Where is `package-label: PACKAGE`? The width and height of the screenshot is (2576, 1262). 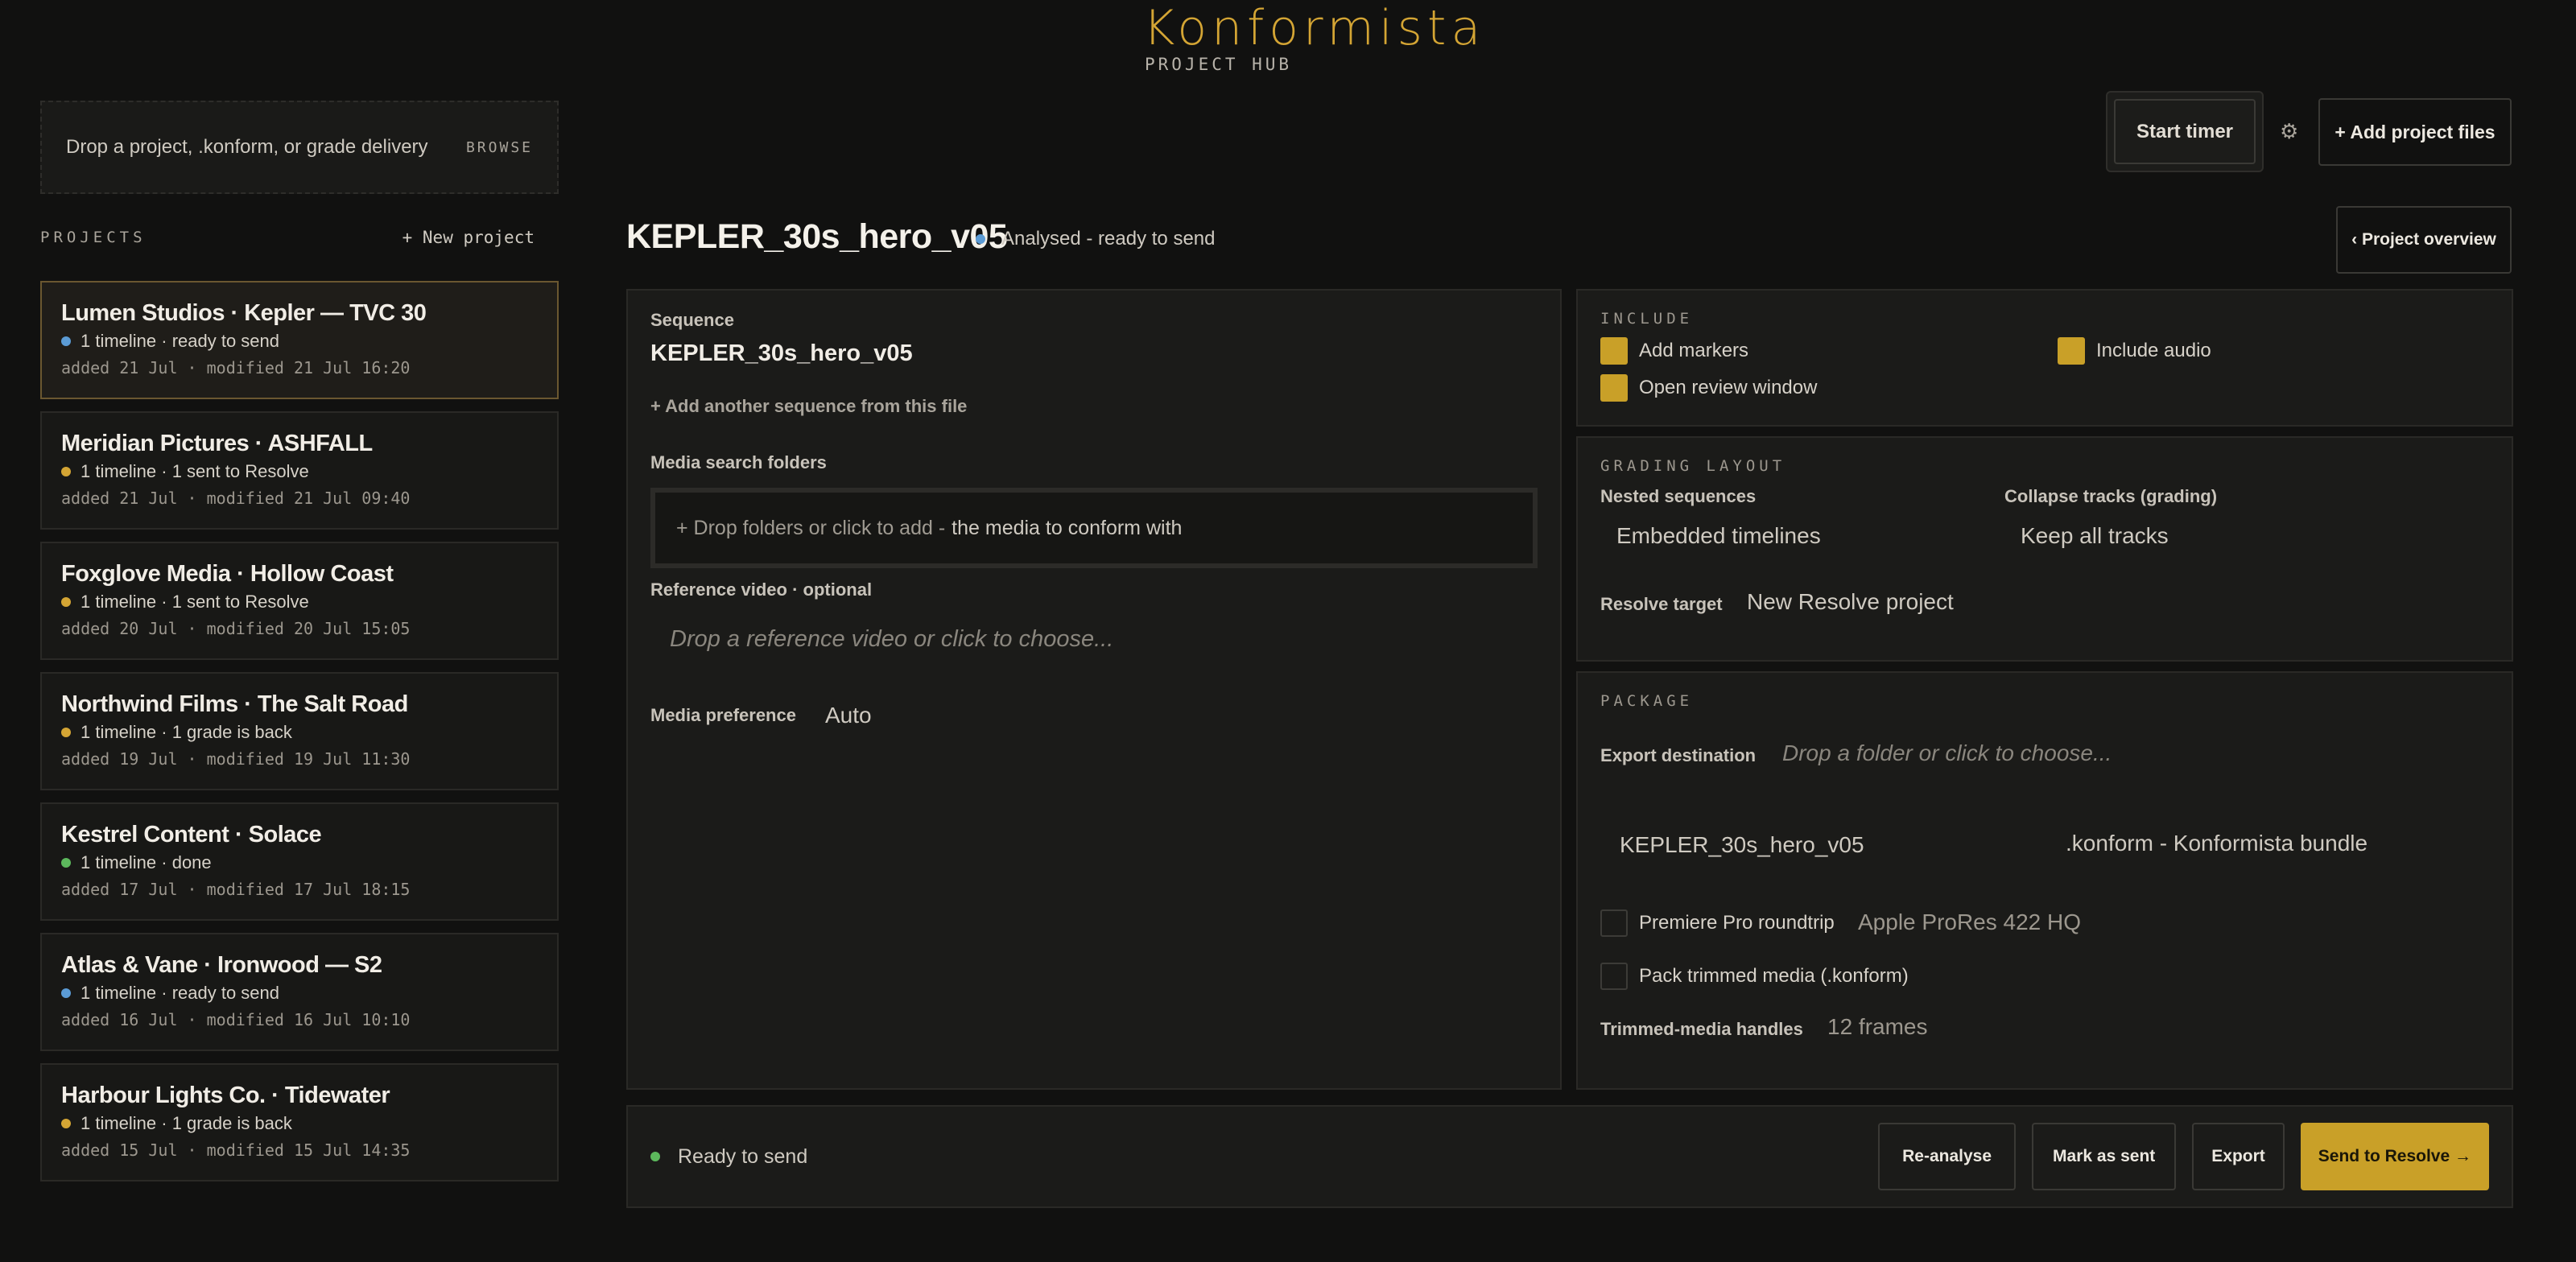 package-label: PACKAGE is located at coordinates (1647, 701).